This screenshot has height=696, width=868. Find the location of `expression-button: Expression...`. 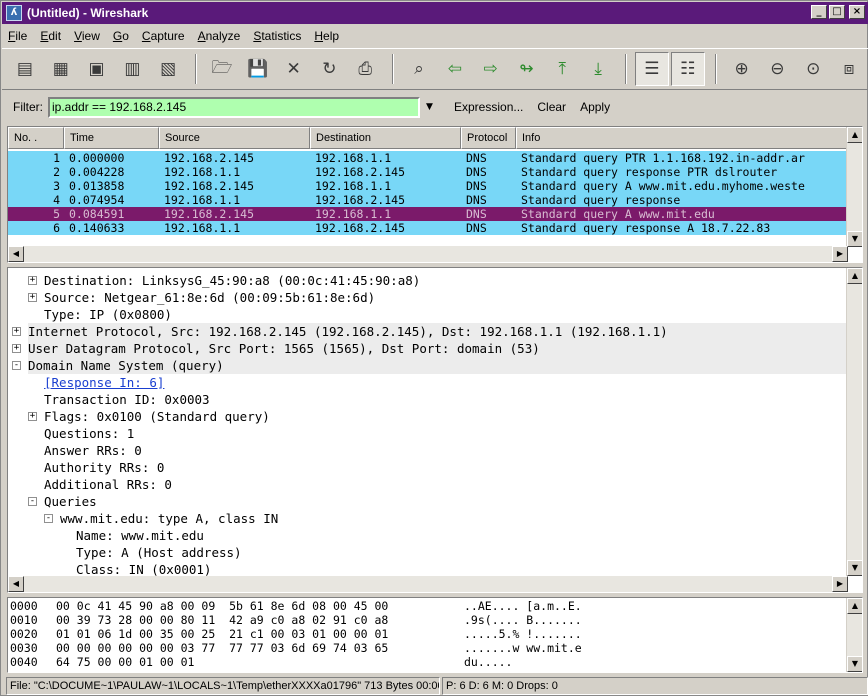

expression-button: Expression... is located at coordinates (488, 107).